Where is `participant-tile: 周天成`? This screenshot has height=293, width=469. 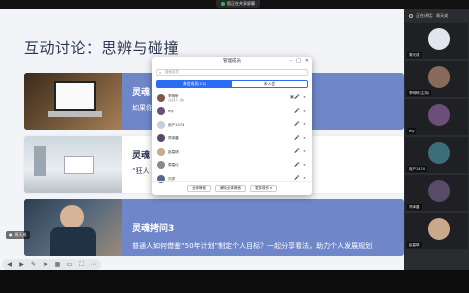
participant-tile: 周天成 is located at coordinates (436, 41).